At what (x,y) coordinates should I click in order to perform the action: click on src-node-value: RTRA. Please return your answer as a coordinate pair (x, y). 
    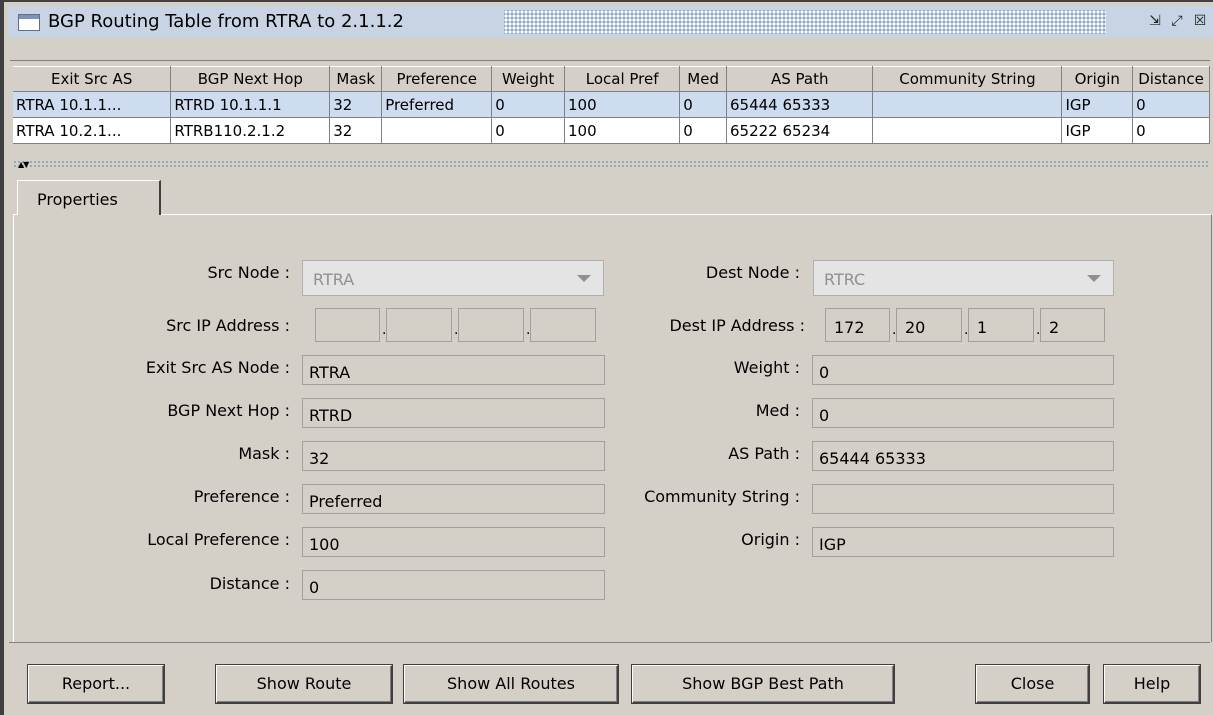
    Looking at the image, I should click on (334, 279).